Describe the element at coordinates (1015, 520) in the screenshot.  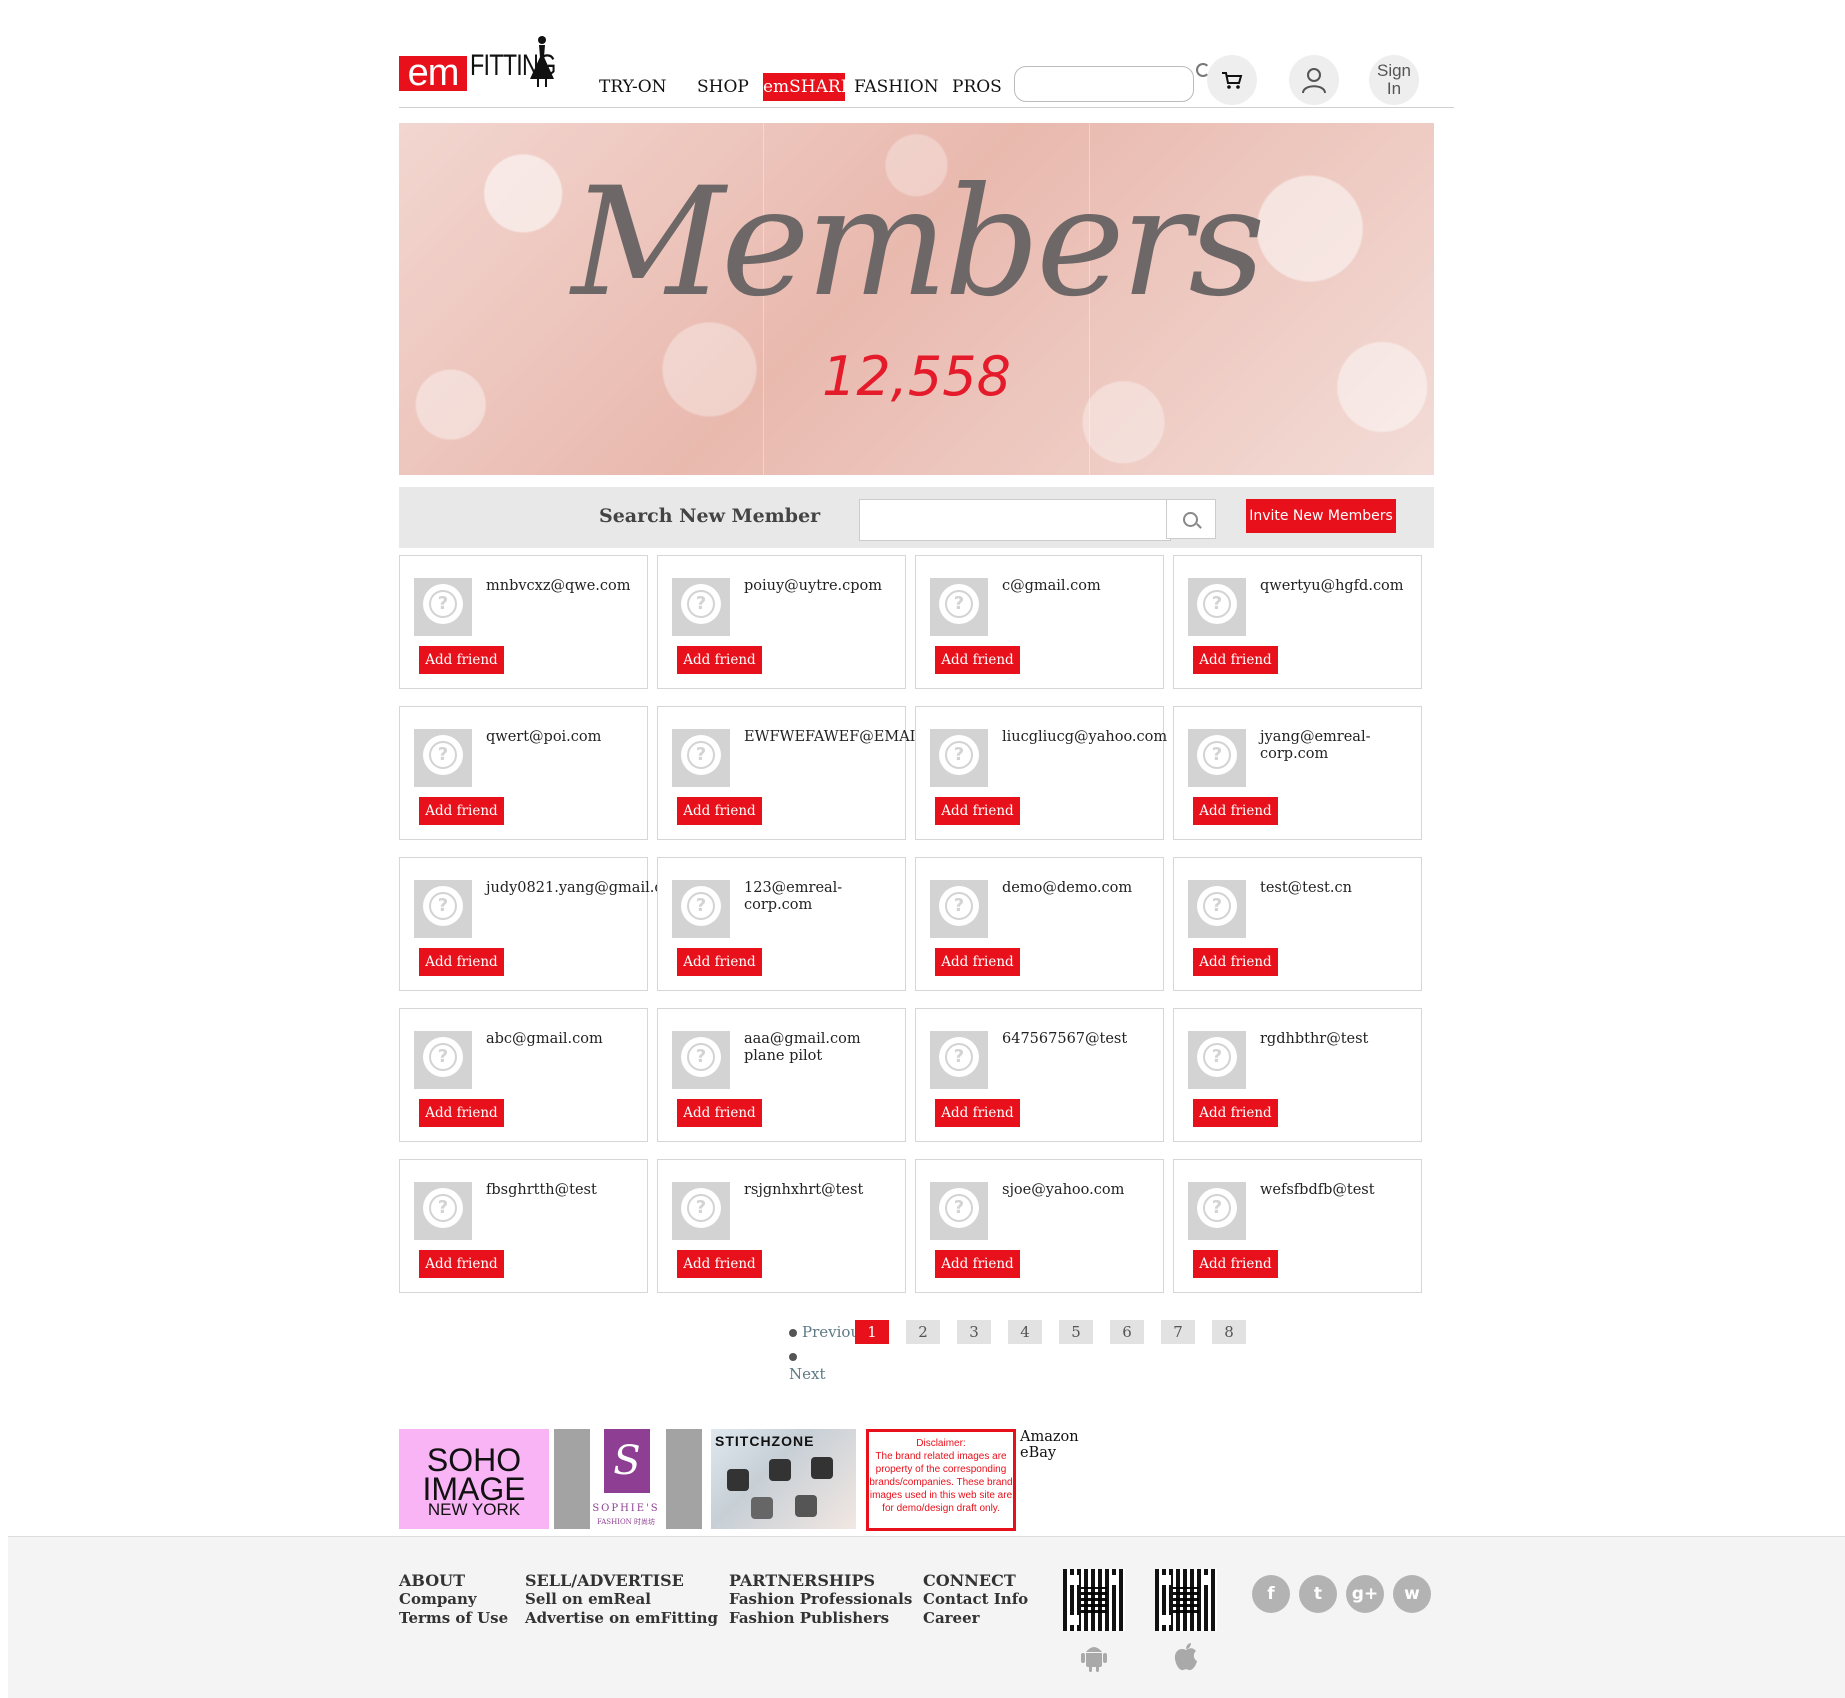
I see `member-search-input` at that location.